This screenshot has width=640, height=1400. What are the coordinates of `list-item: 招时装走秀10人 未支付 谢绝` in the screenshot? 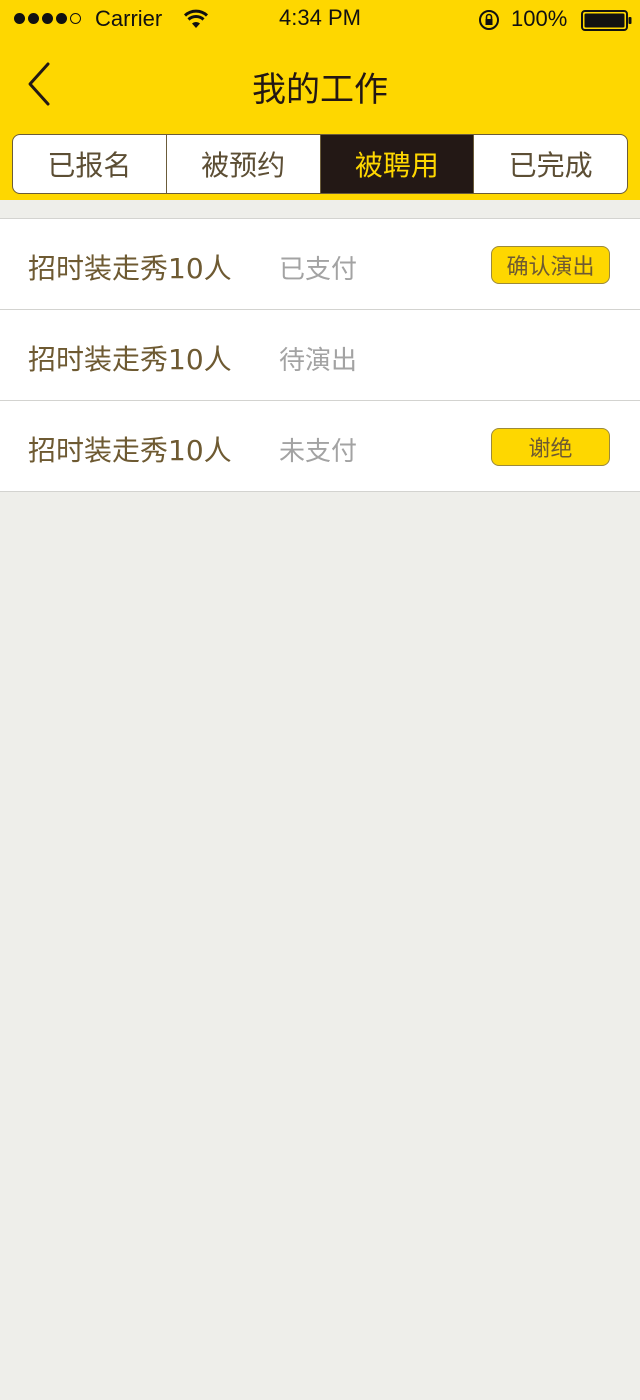 It's located at (320, 446).